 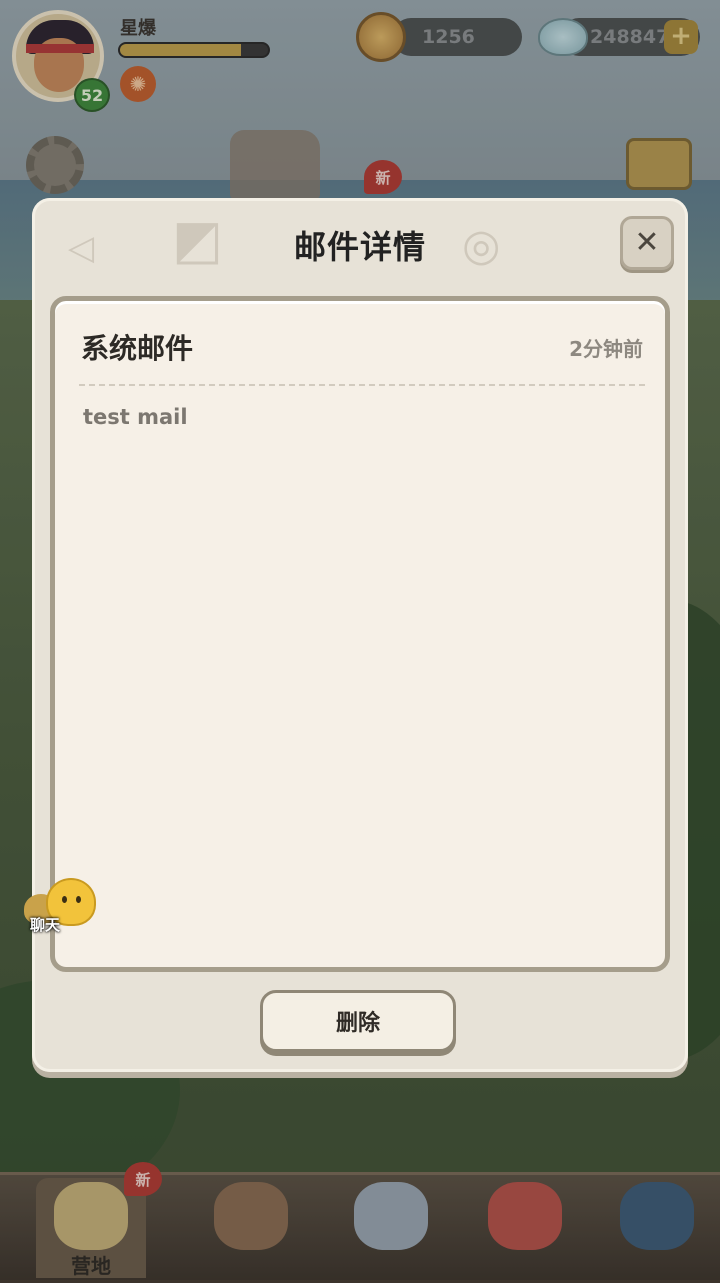 What do you see at coordinates (358, 1021) in the screenshot?
I see `delete-button: 删除` at bounding box center [358, 1021].